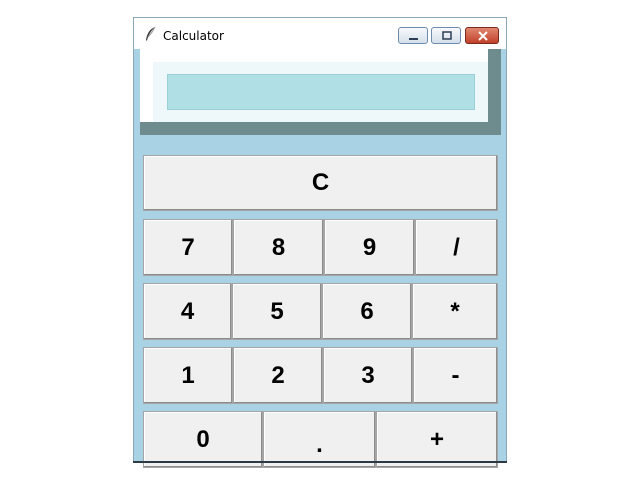  Describe the element at coordinates (277, 311) in the screenshot. I see `digit-5-button: 5` at that location.